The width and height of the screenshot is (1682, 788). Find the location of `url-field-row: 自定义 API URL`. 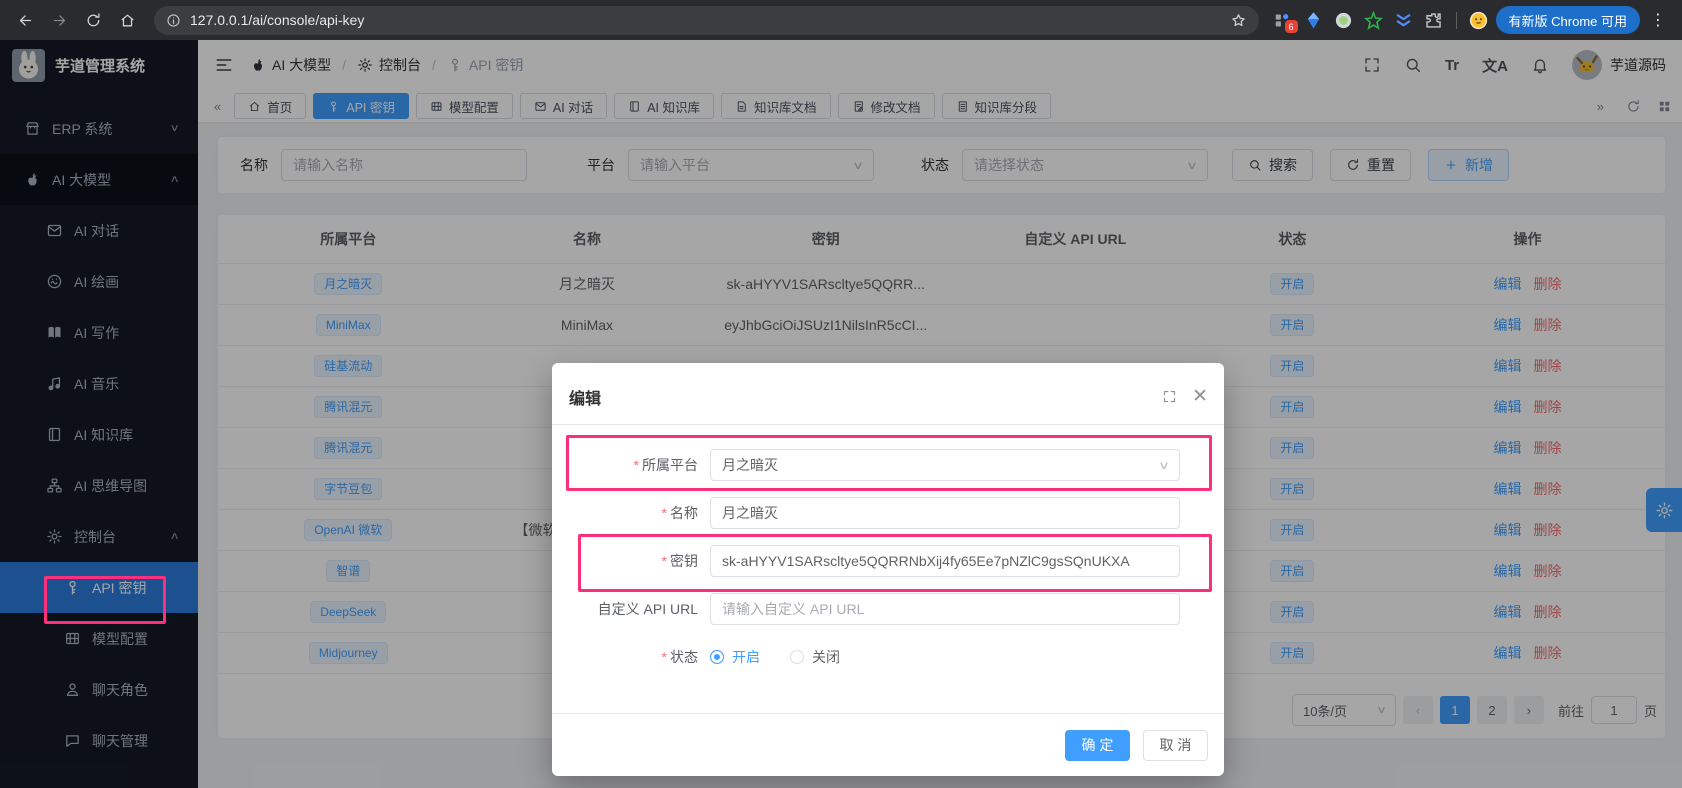

url-field-row: 自定义 API URL is located at coordinates (888, 609).